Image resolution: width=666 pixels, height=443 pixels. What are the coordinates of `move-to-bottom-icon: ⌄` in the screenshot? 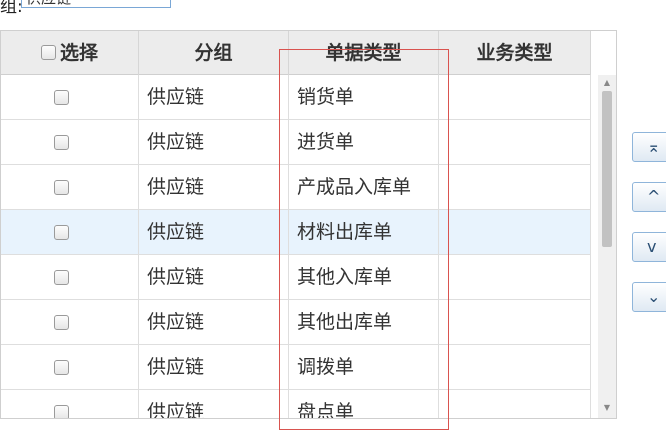 It's located at (654, 296).